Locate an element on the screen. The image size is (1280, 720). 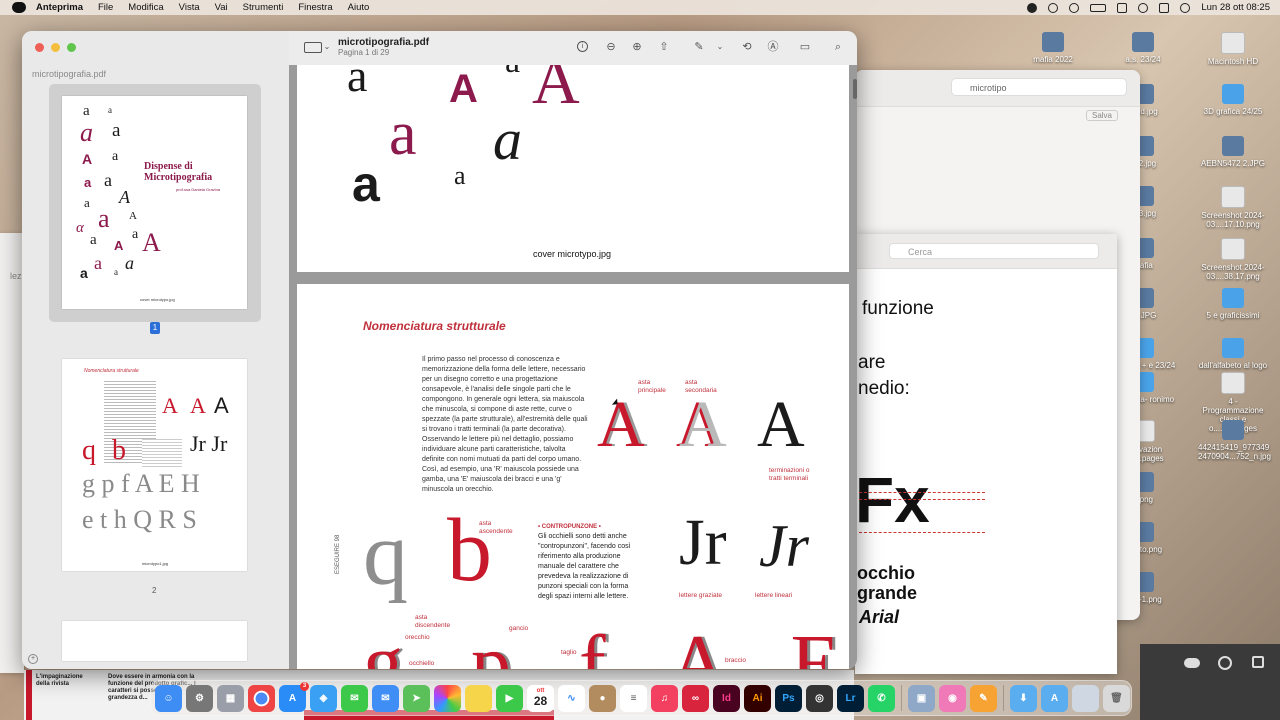
reminders-icon: ≡ is located at coordinates (633, 698).